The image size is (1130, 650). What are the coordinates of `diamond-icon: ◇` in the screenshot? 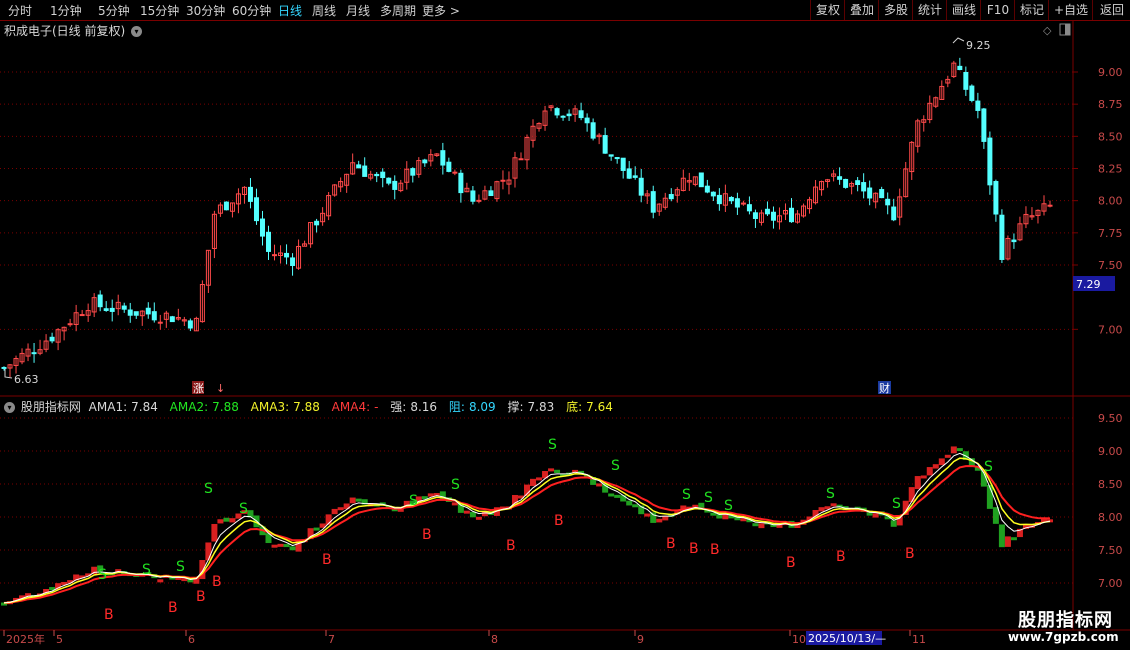 It's located at (1047, 30).